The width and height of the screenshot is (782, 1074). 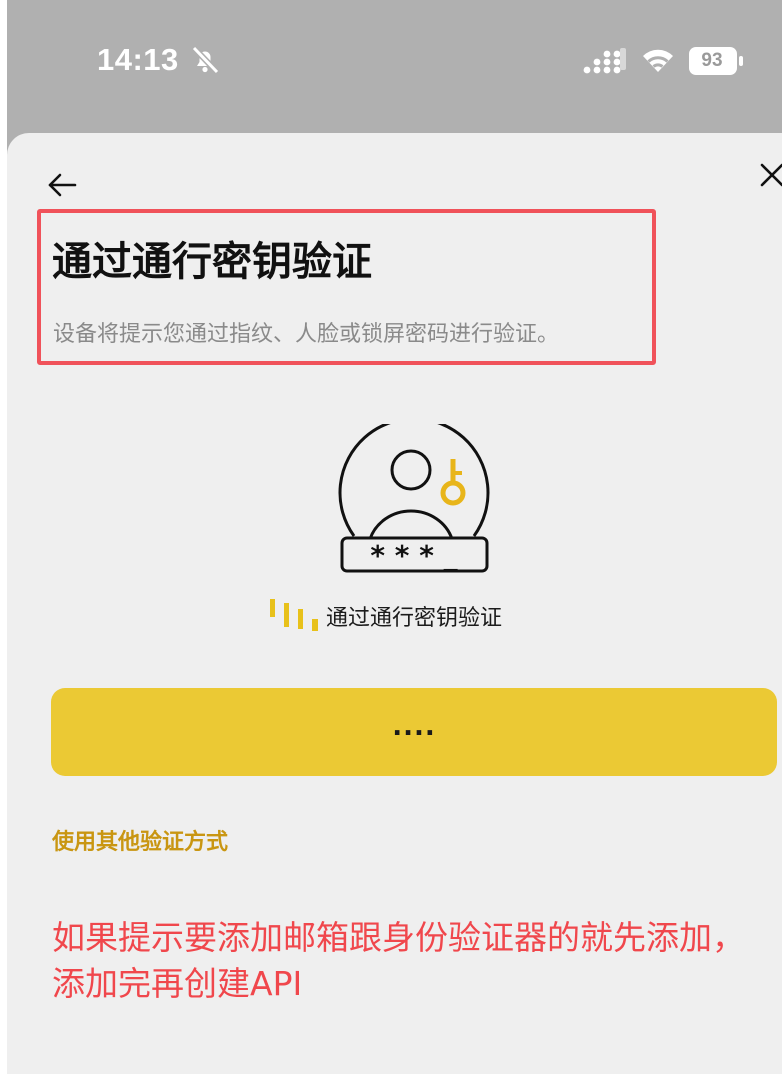 What do you see at coordinates (294, 615) in the screenshot?
I see `loading-icon` at bounding box center [294, 615].